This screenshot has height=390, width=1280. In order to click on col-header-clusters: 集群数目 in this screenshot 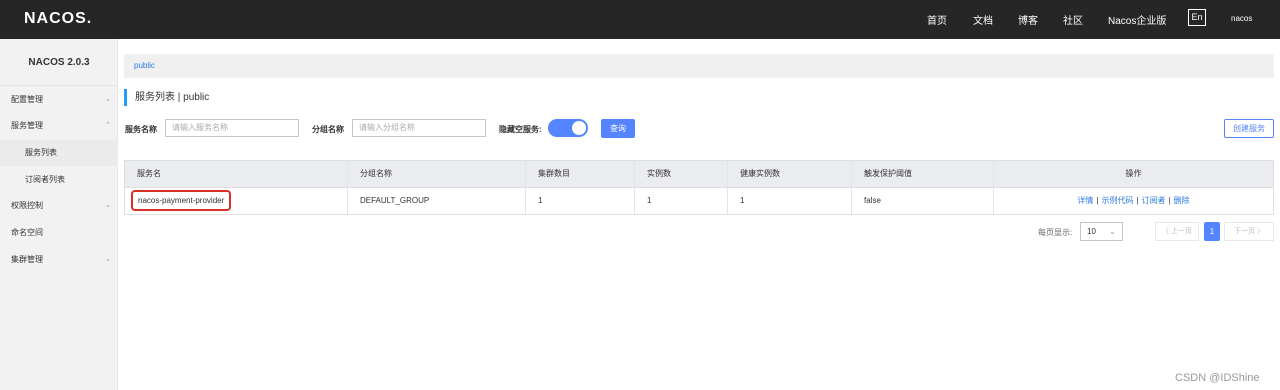, I will do `click(580, 174)`.